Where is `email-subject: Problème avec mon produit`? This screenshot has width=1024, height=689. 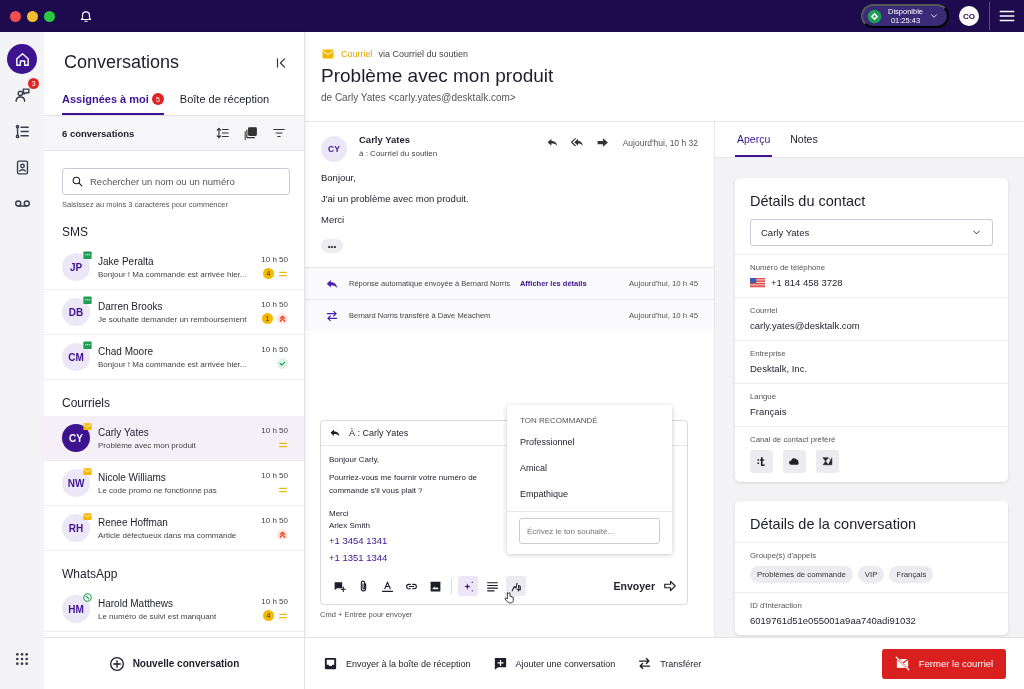
email-subject: Problème avec mon produit is located at coordinates (438, 76).